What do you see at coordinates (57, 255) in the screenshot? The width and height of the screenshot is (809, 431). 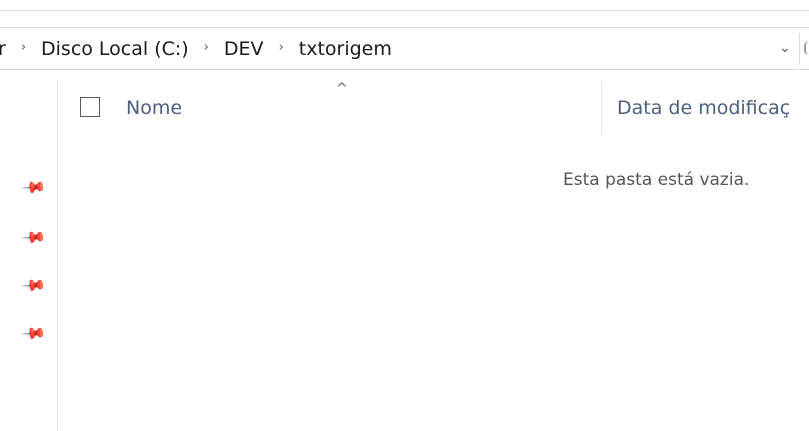 I see `navigation-pane-divider` at bounding box center [57, 255].